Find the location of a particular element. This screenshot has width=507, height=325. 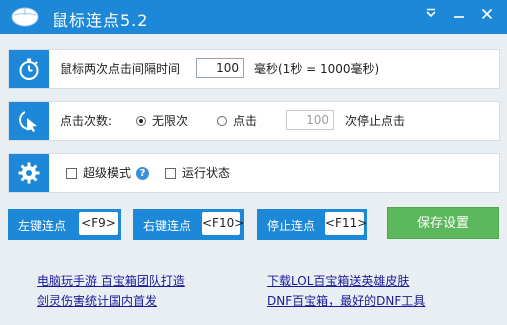

close-icon is located at coordinates (487, 14).